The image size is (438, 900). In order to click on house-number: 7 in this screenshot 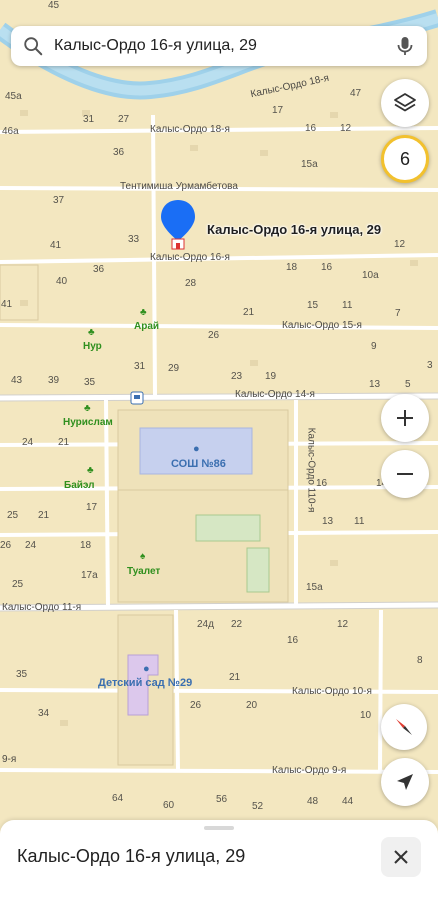, I will do `click(398, 313)`.